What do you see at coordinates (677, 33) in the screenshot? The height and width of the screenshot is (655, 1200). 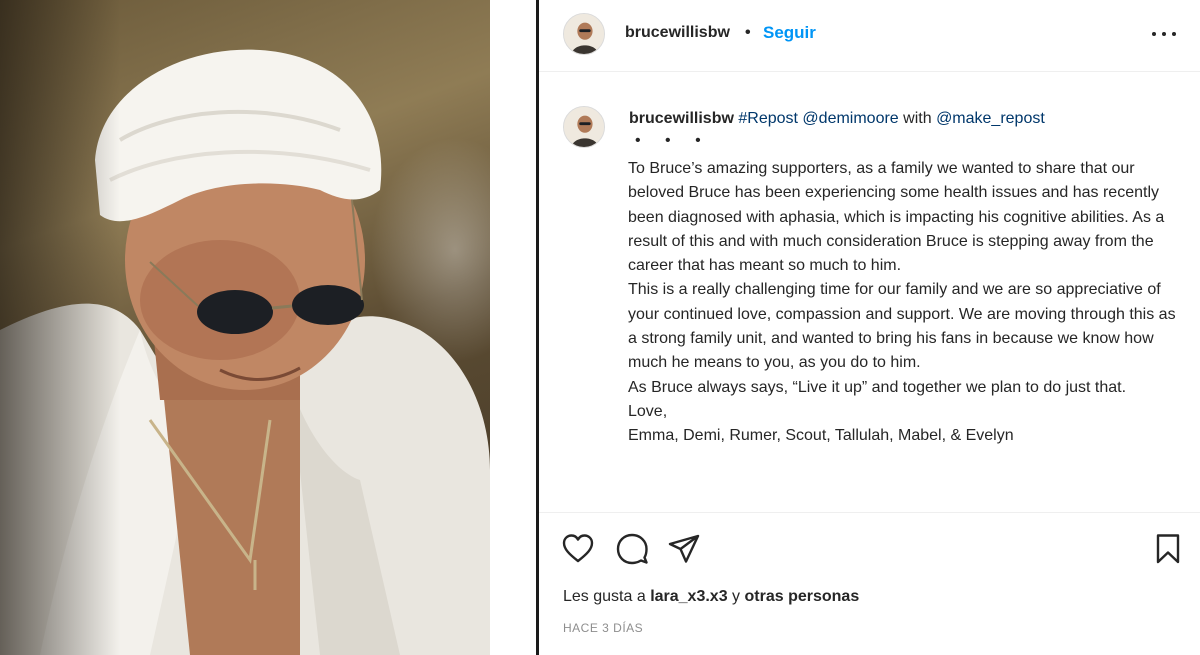 I see `post-author-username: brucewillisbw` at bounding box center [677, 33].